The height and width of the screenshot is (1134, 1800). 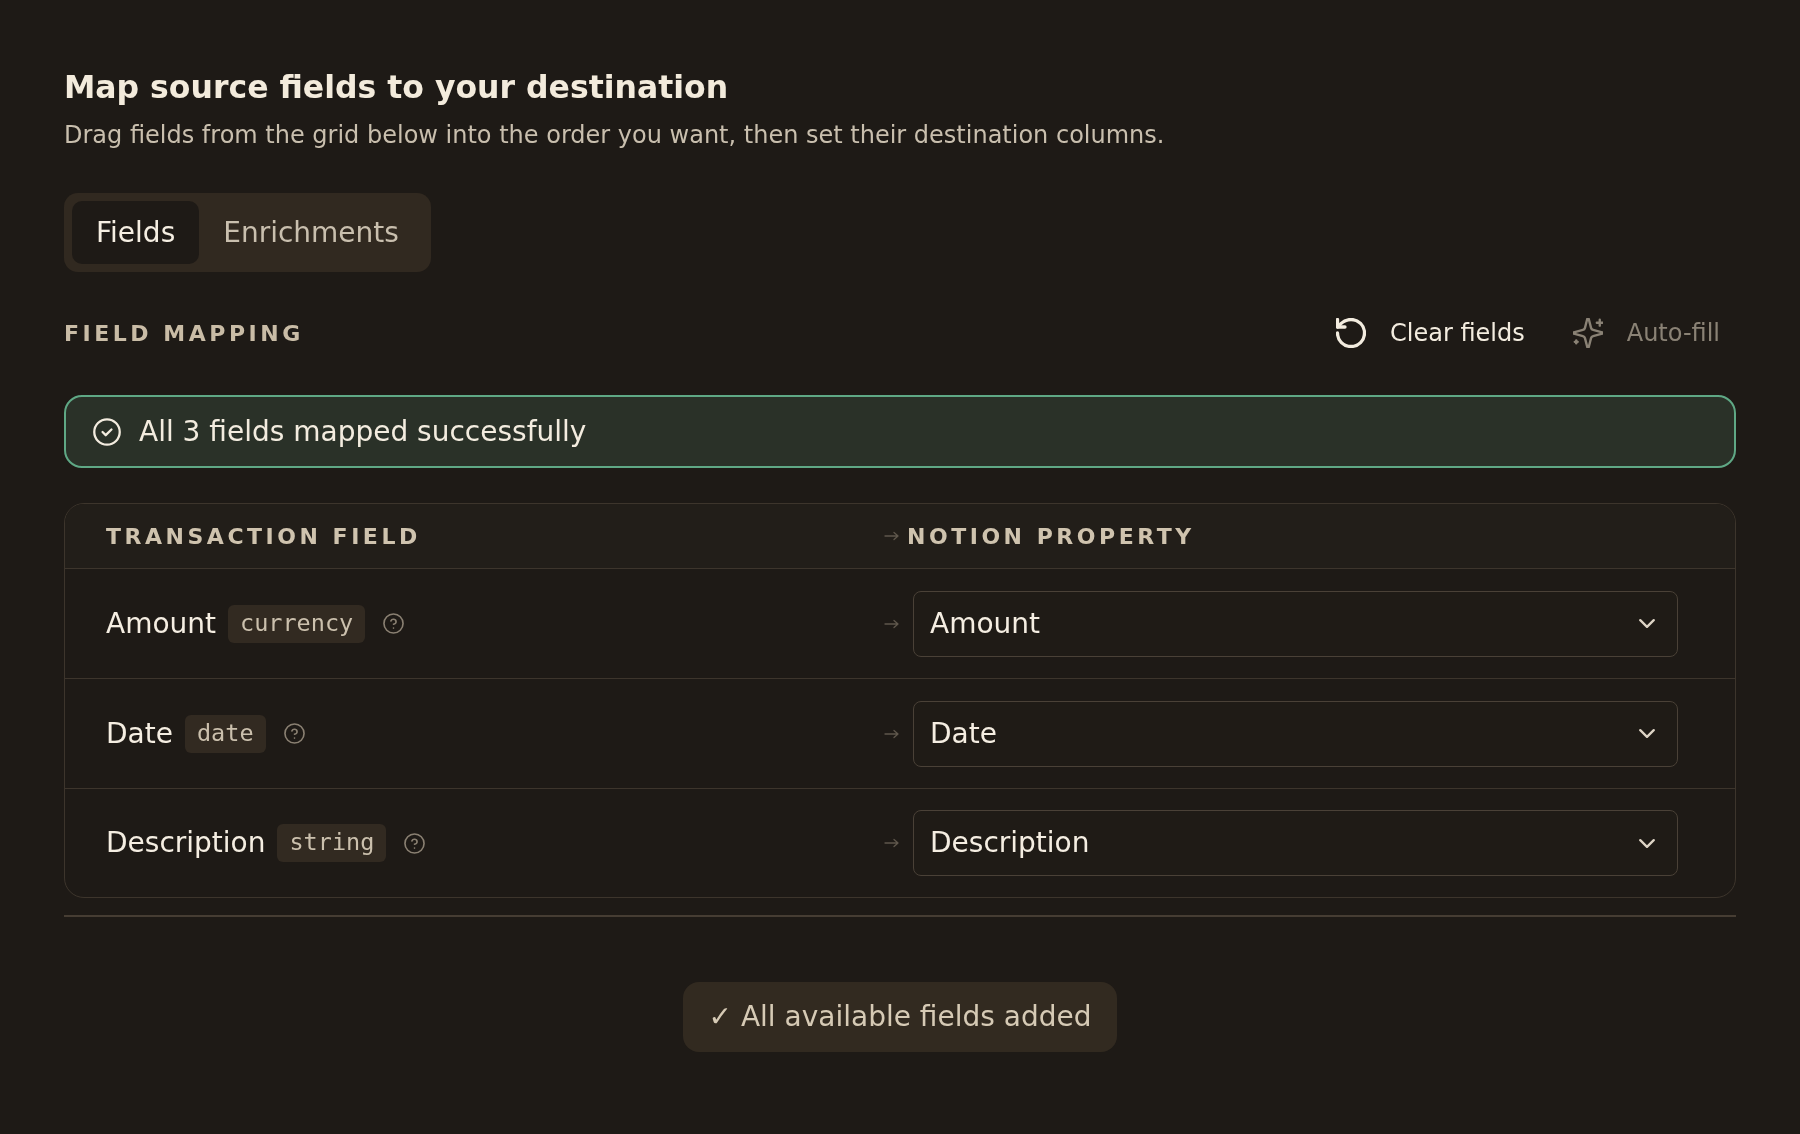 What do you see at coordinates (136, 232) in the screenshot?
I see `tab: Fields` at bounding box center [136, 232].